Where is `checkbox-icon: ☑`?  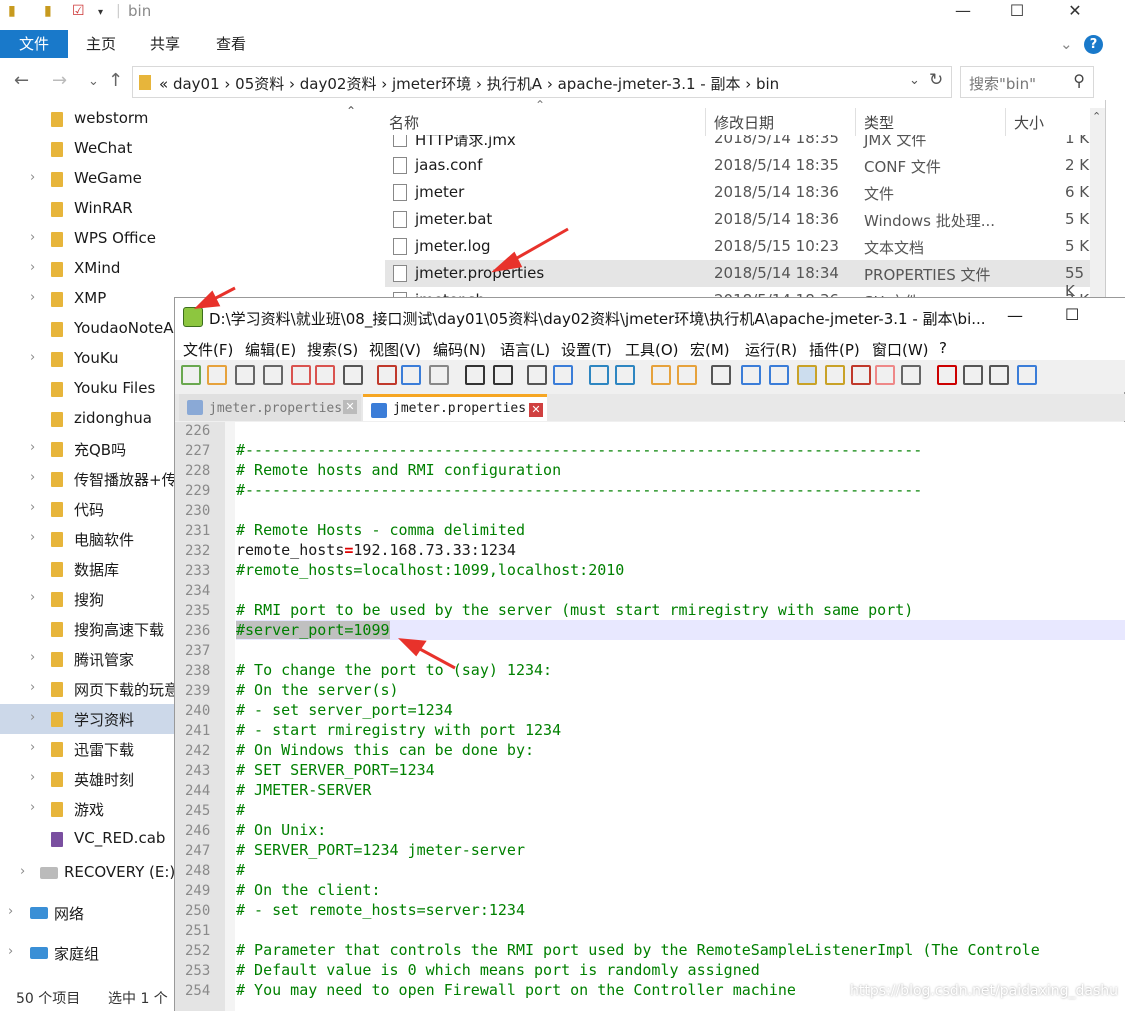 checkbox-icon: ☑ is located at coordinates (78, 11).